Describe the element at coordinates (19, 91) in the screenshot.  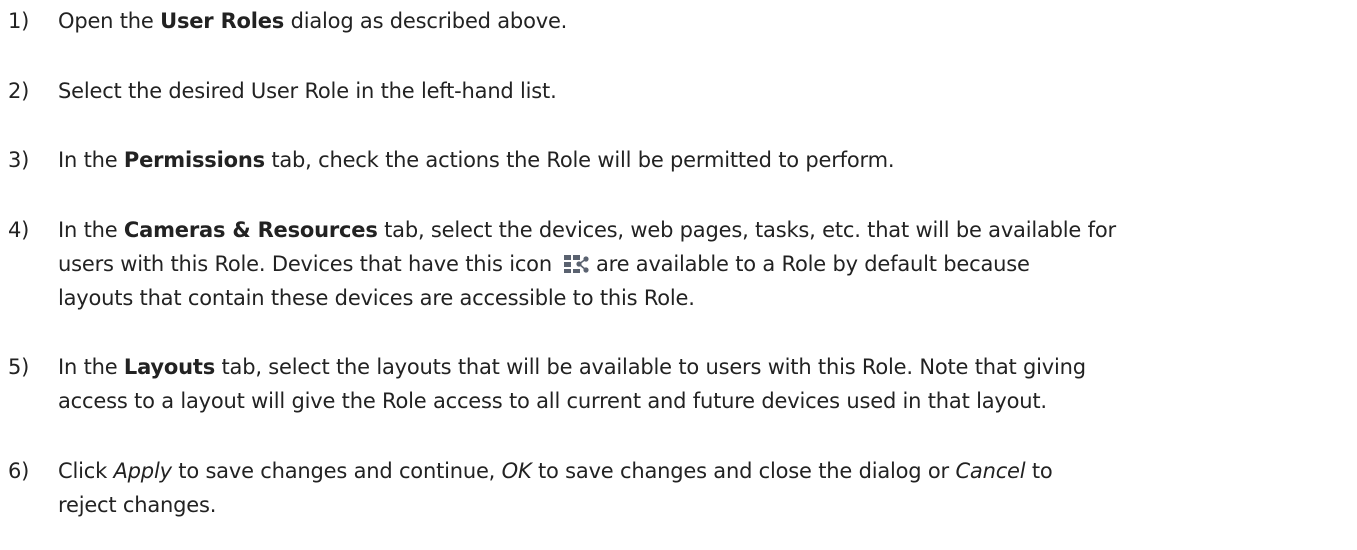
I see `step-number: 2)` at that location.